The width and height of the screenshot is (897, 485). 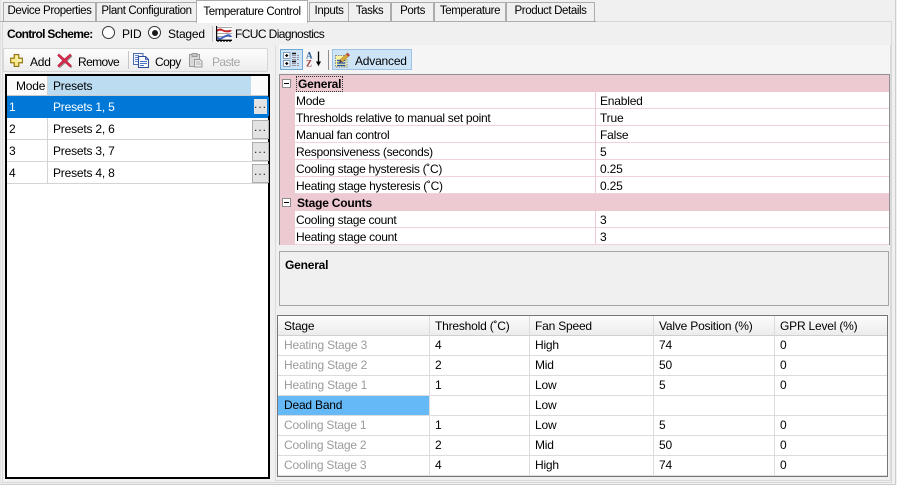 I want to click on svg-text: Z, so click(x=309, y=63).